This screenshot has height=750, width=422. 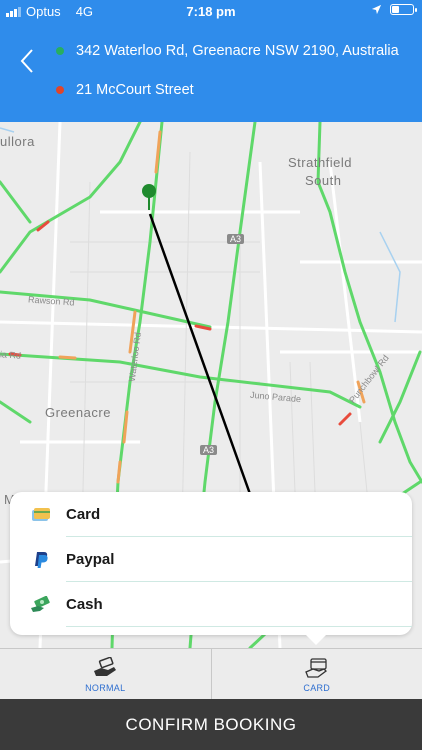 What do you see at coordinates (211, 724) in the screenshot?
I see `confirm-booking-button: CONFIRM BOOKING` at bounding box center [211, 724].